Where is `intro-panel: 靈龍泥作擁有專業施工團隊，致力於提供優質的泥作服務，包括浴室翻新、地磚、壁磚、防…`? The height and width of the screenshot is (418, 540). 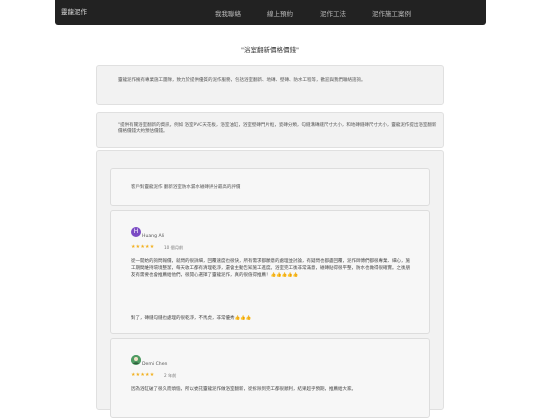
intro-panel: 靈龍泥作擁有專業施工團隊，致力於提供優質的泥作服務，包括浴室翻新、地磚、壁磚、防… is located at coordinates (270, 85).